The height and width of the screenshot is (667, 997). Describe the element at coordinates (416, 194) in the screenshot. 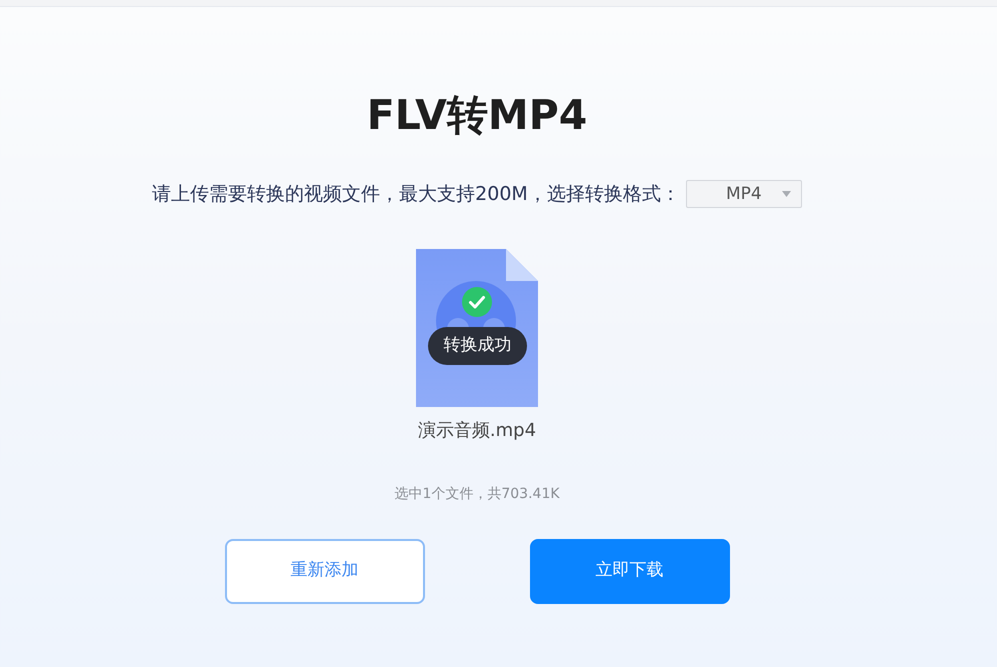

I see `upload-instructions: 请上传需要转换的视频文件，最大支持200M，选择转换格式：` at that location.